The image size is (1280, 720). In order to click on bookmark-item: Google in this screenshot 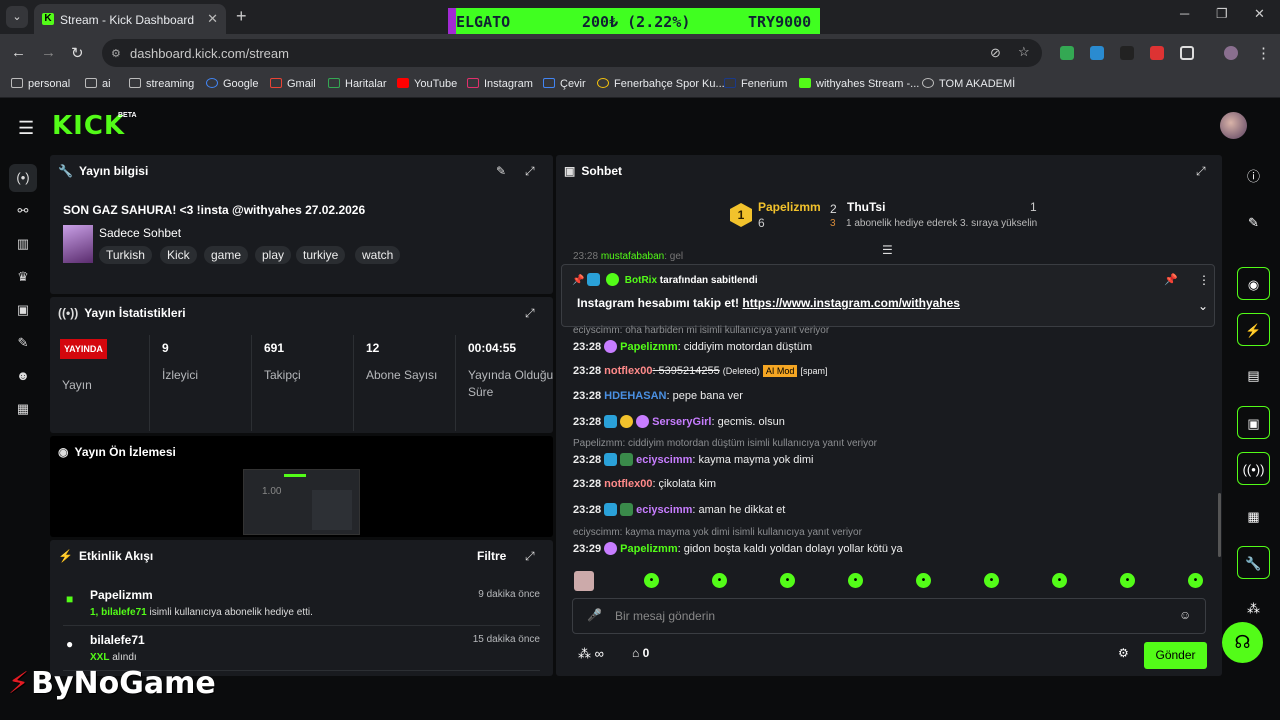, I will do `click(232, 84)`.